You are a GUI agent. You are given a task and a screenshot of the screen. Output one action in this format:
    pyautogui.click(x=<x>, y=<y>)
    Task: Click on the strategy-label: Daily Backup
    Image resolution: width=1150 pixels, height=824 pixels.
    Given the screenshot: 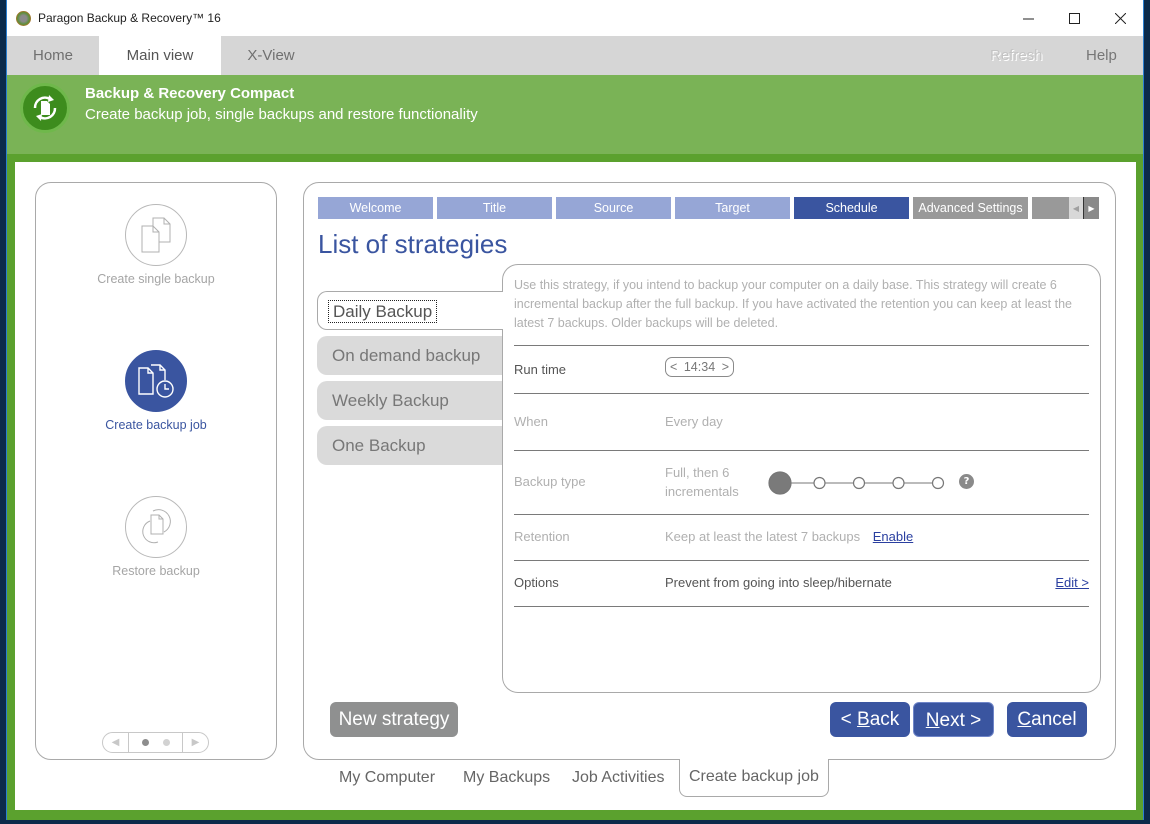 What is the action you would take?
    pyautogui.click(x=383, y=311)
    